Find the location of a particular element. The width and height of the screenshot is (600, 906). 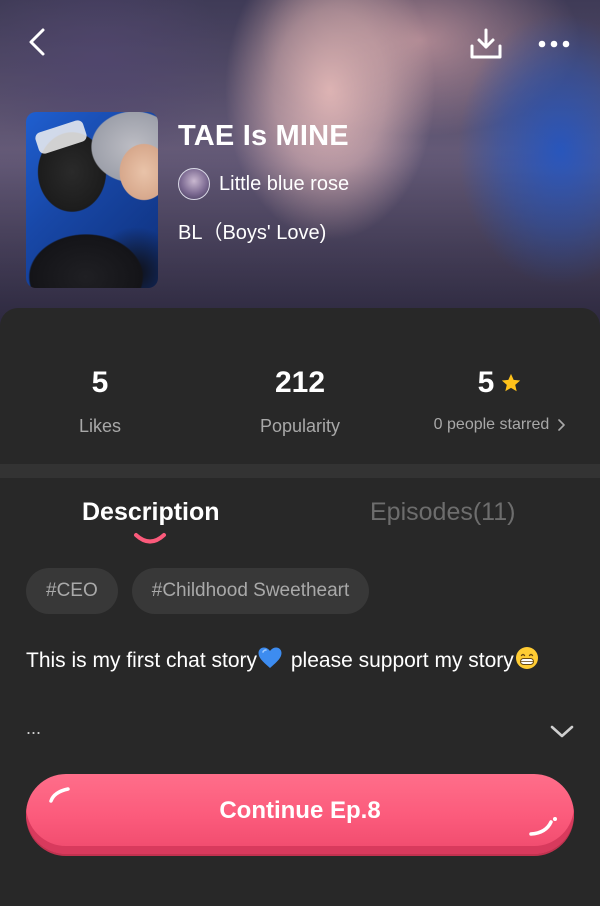

tag-list: #CEO #Childhood Sweetheart is located at coordinates (198, 591).